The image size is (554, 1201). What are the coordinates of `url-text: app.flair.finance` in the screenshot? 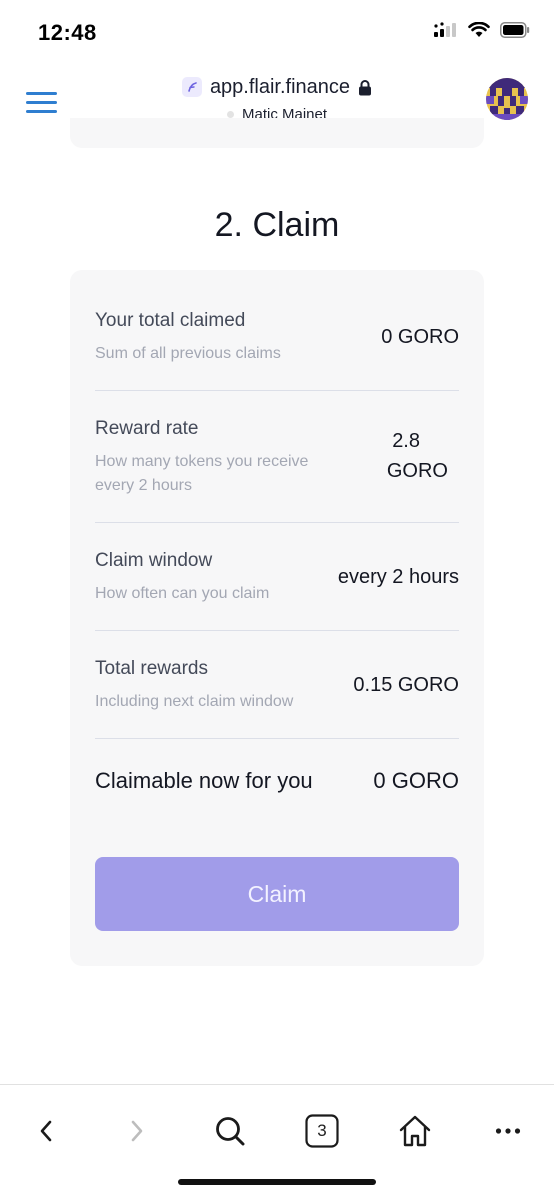 It's located at (280, 86).